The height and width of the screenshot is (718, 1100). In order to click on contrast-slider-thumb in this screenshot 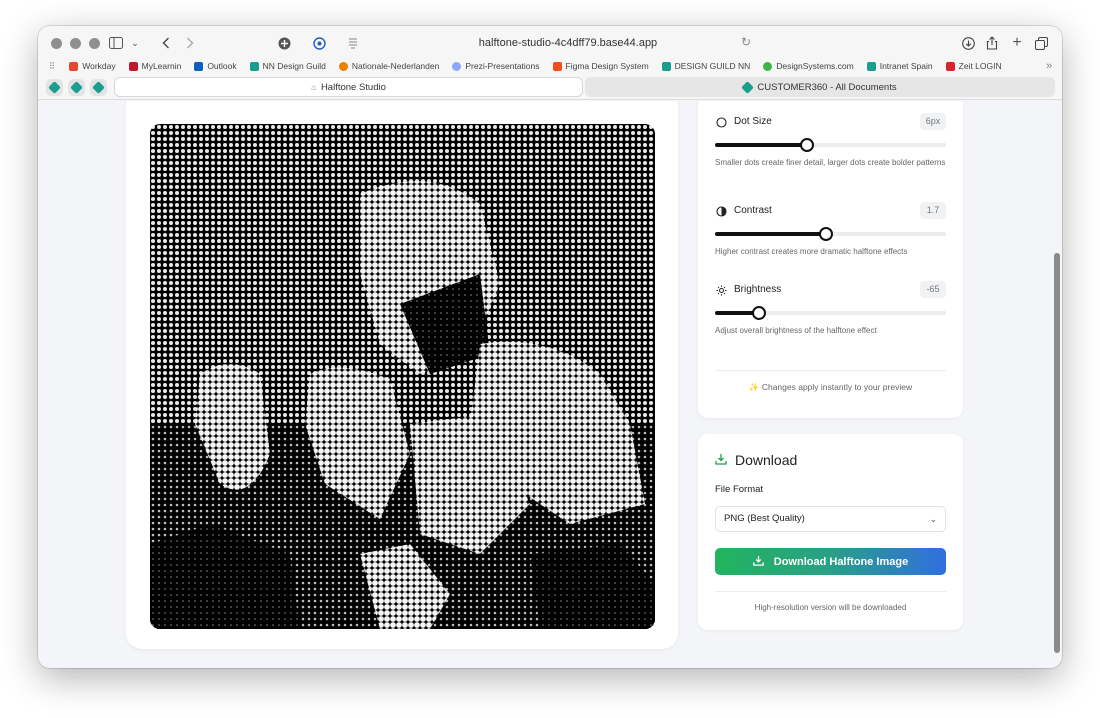, I will do `click(825, 234)`.